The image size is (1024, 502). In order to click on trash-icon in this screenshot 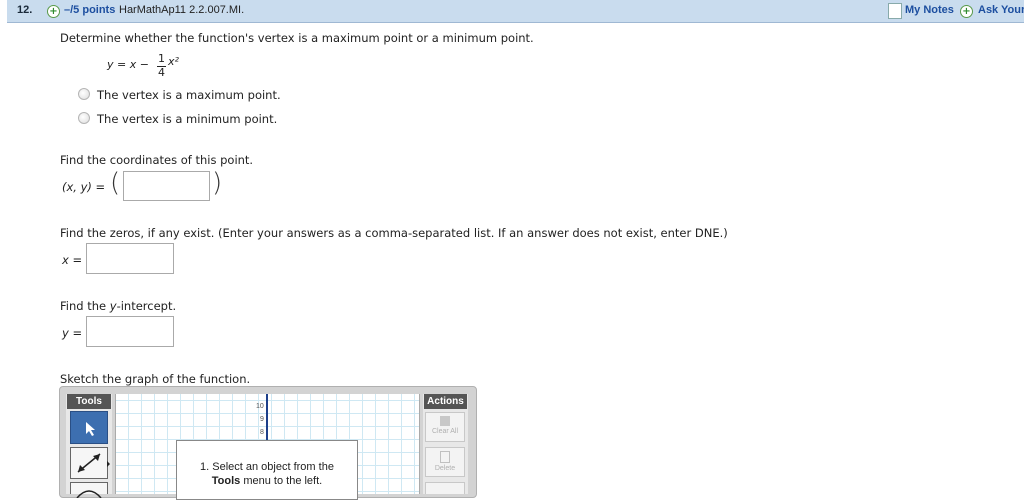, I will do `click(445, 457)`.